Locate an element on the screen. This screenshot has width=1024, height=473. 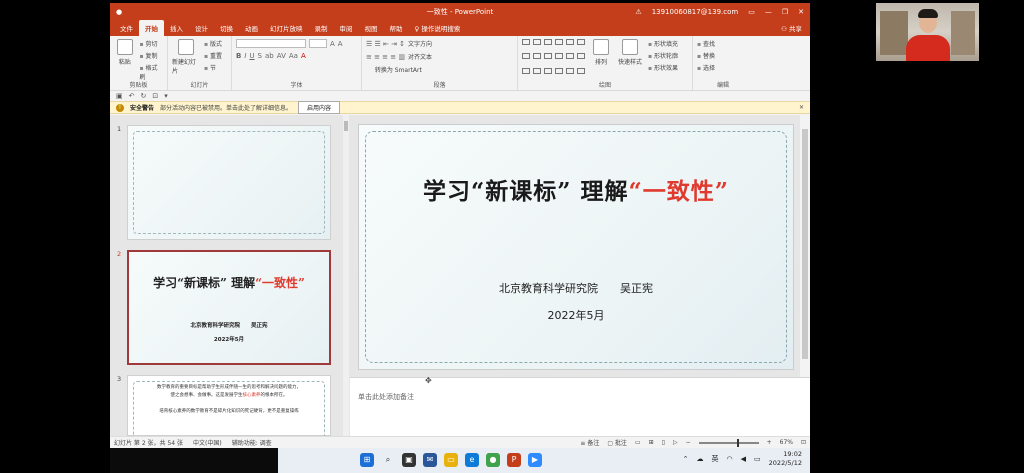
change-case-button: Aa is located at coordinates (293, 56).